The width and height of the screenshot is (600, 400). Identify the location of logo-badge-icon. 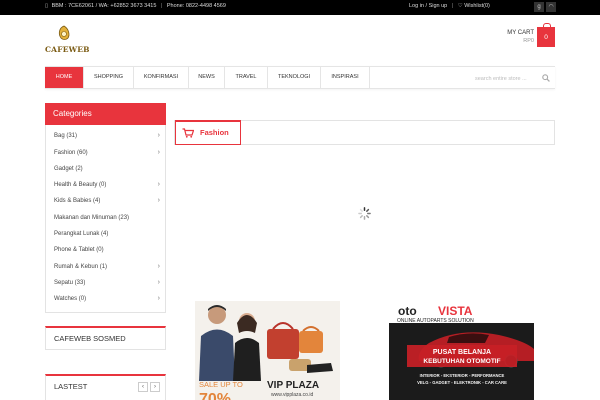
(64, 32).